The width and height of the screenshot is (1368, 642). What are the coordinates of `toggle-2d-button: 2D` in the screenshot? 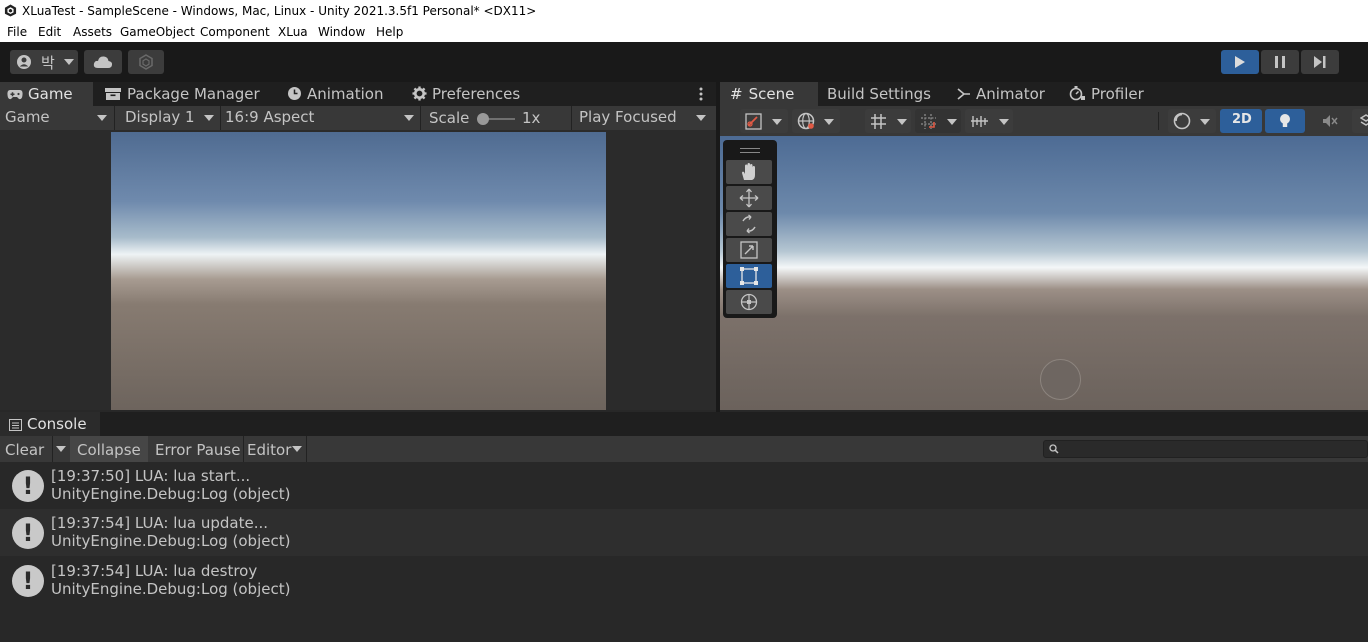 It's located at (1241, 121).